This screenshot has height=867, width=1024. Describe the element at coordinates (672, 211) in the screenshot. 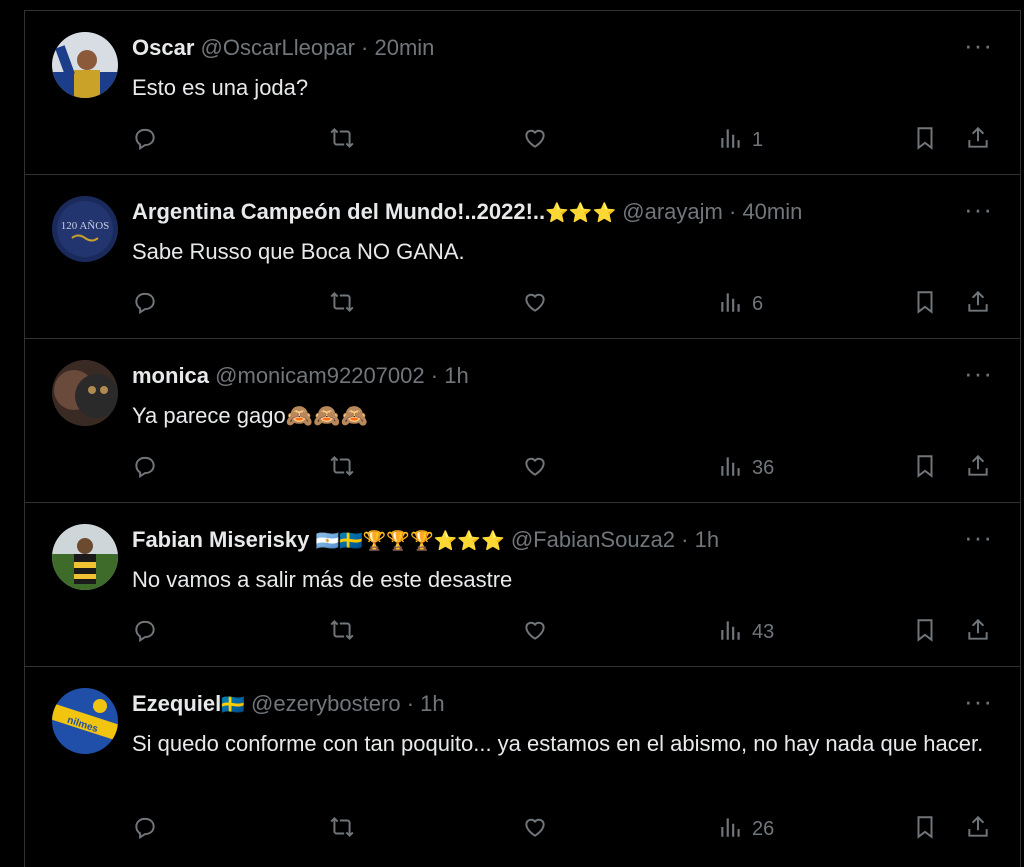

I see `user-handle: @arayajm` at that location.